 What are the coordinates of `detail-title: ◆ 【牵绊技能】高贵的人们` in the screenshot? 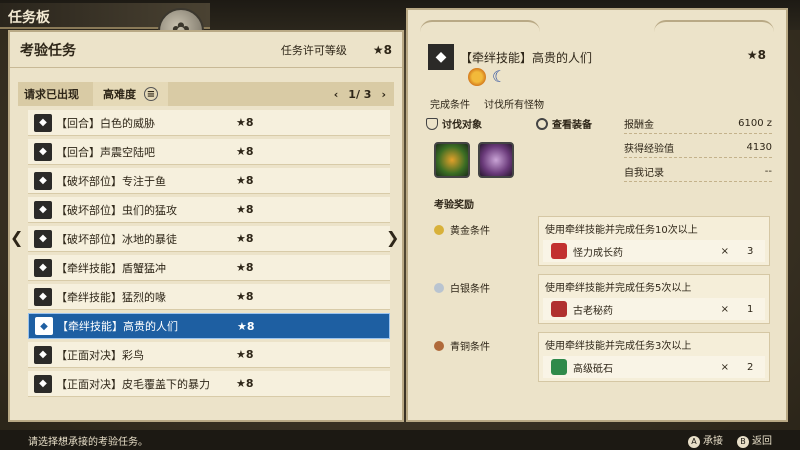 It's located at (510, 57).